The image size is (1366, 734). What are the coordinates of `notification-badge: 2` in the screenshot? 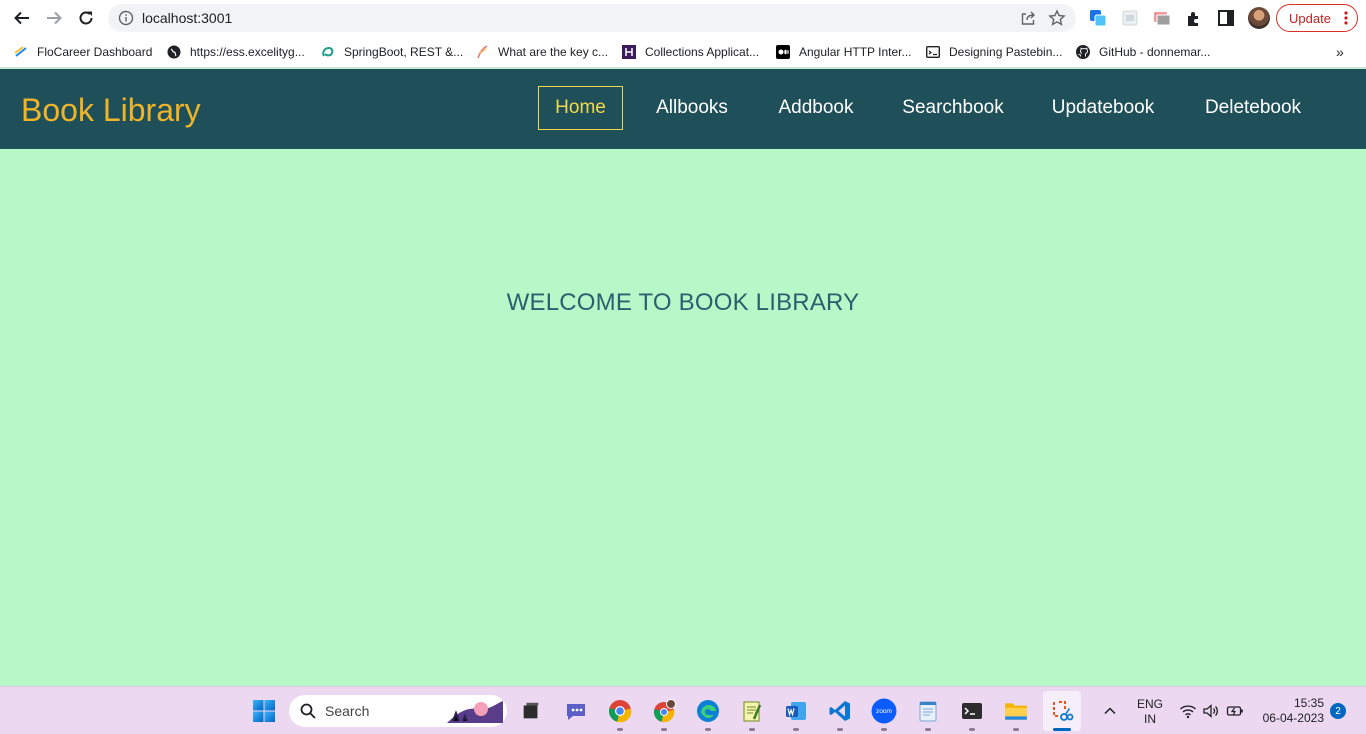 It's located at (1338, 711).